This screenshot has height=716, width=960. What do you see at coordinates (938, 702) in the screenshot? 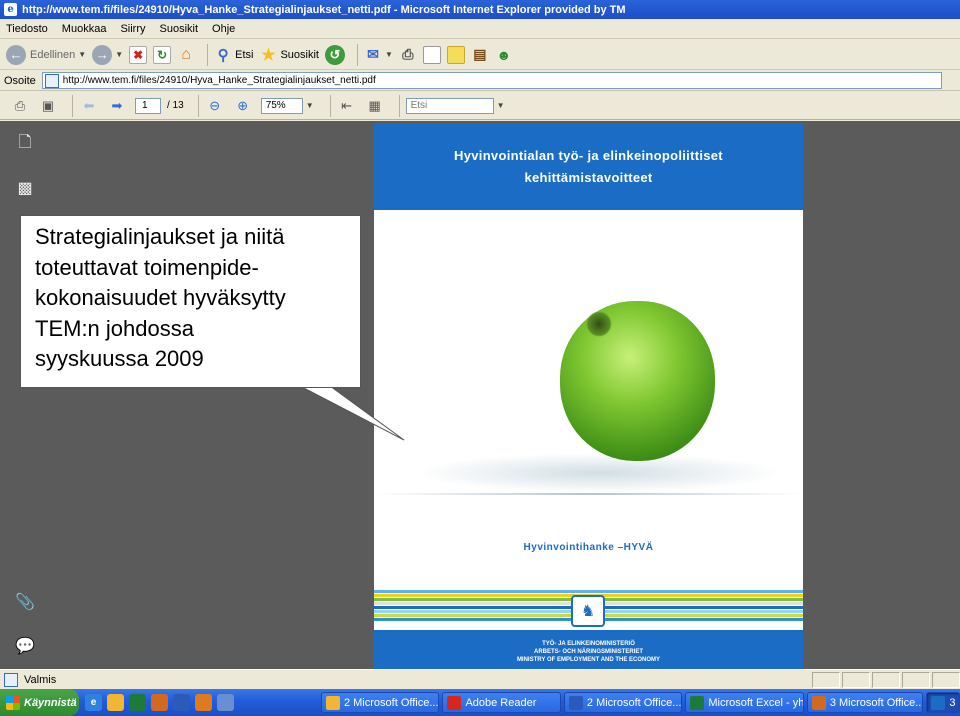
I see `ie-icon` at bounding box center [938, 702].